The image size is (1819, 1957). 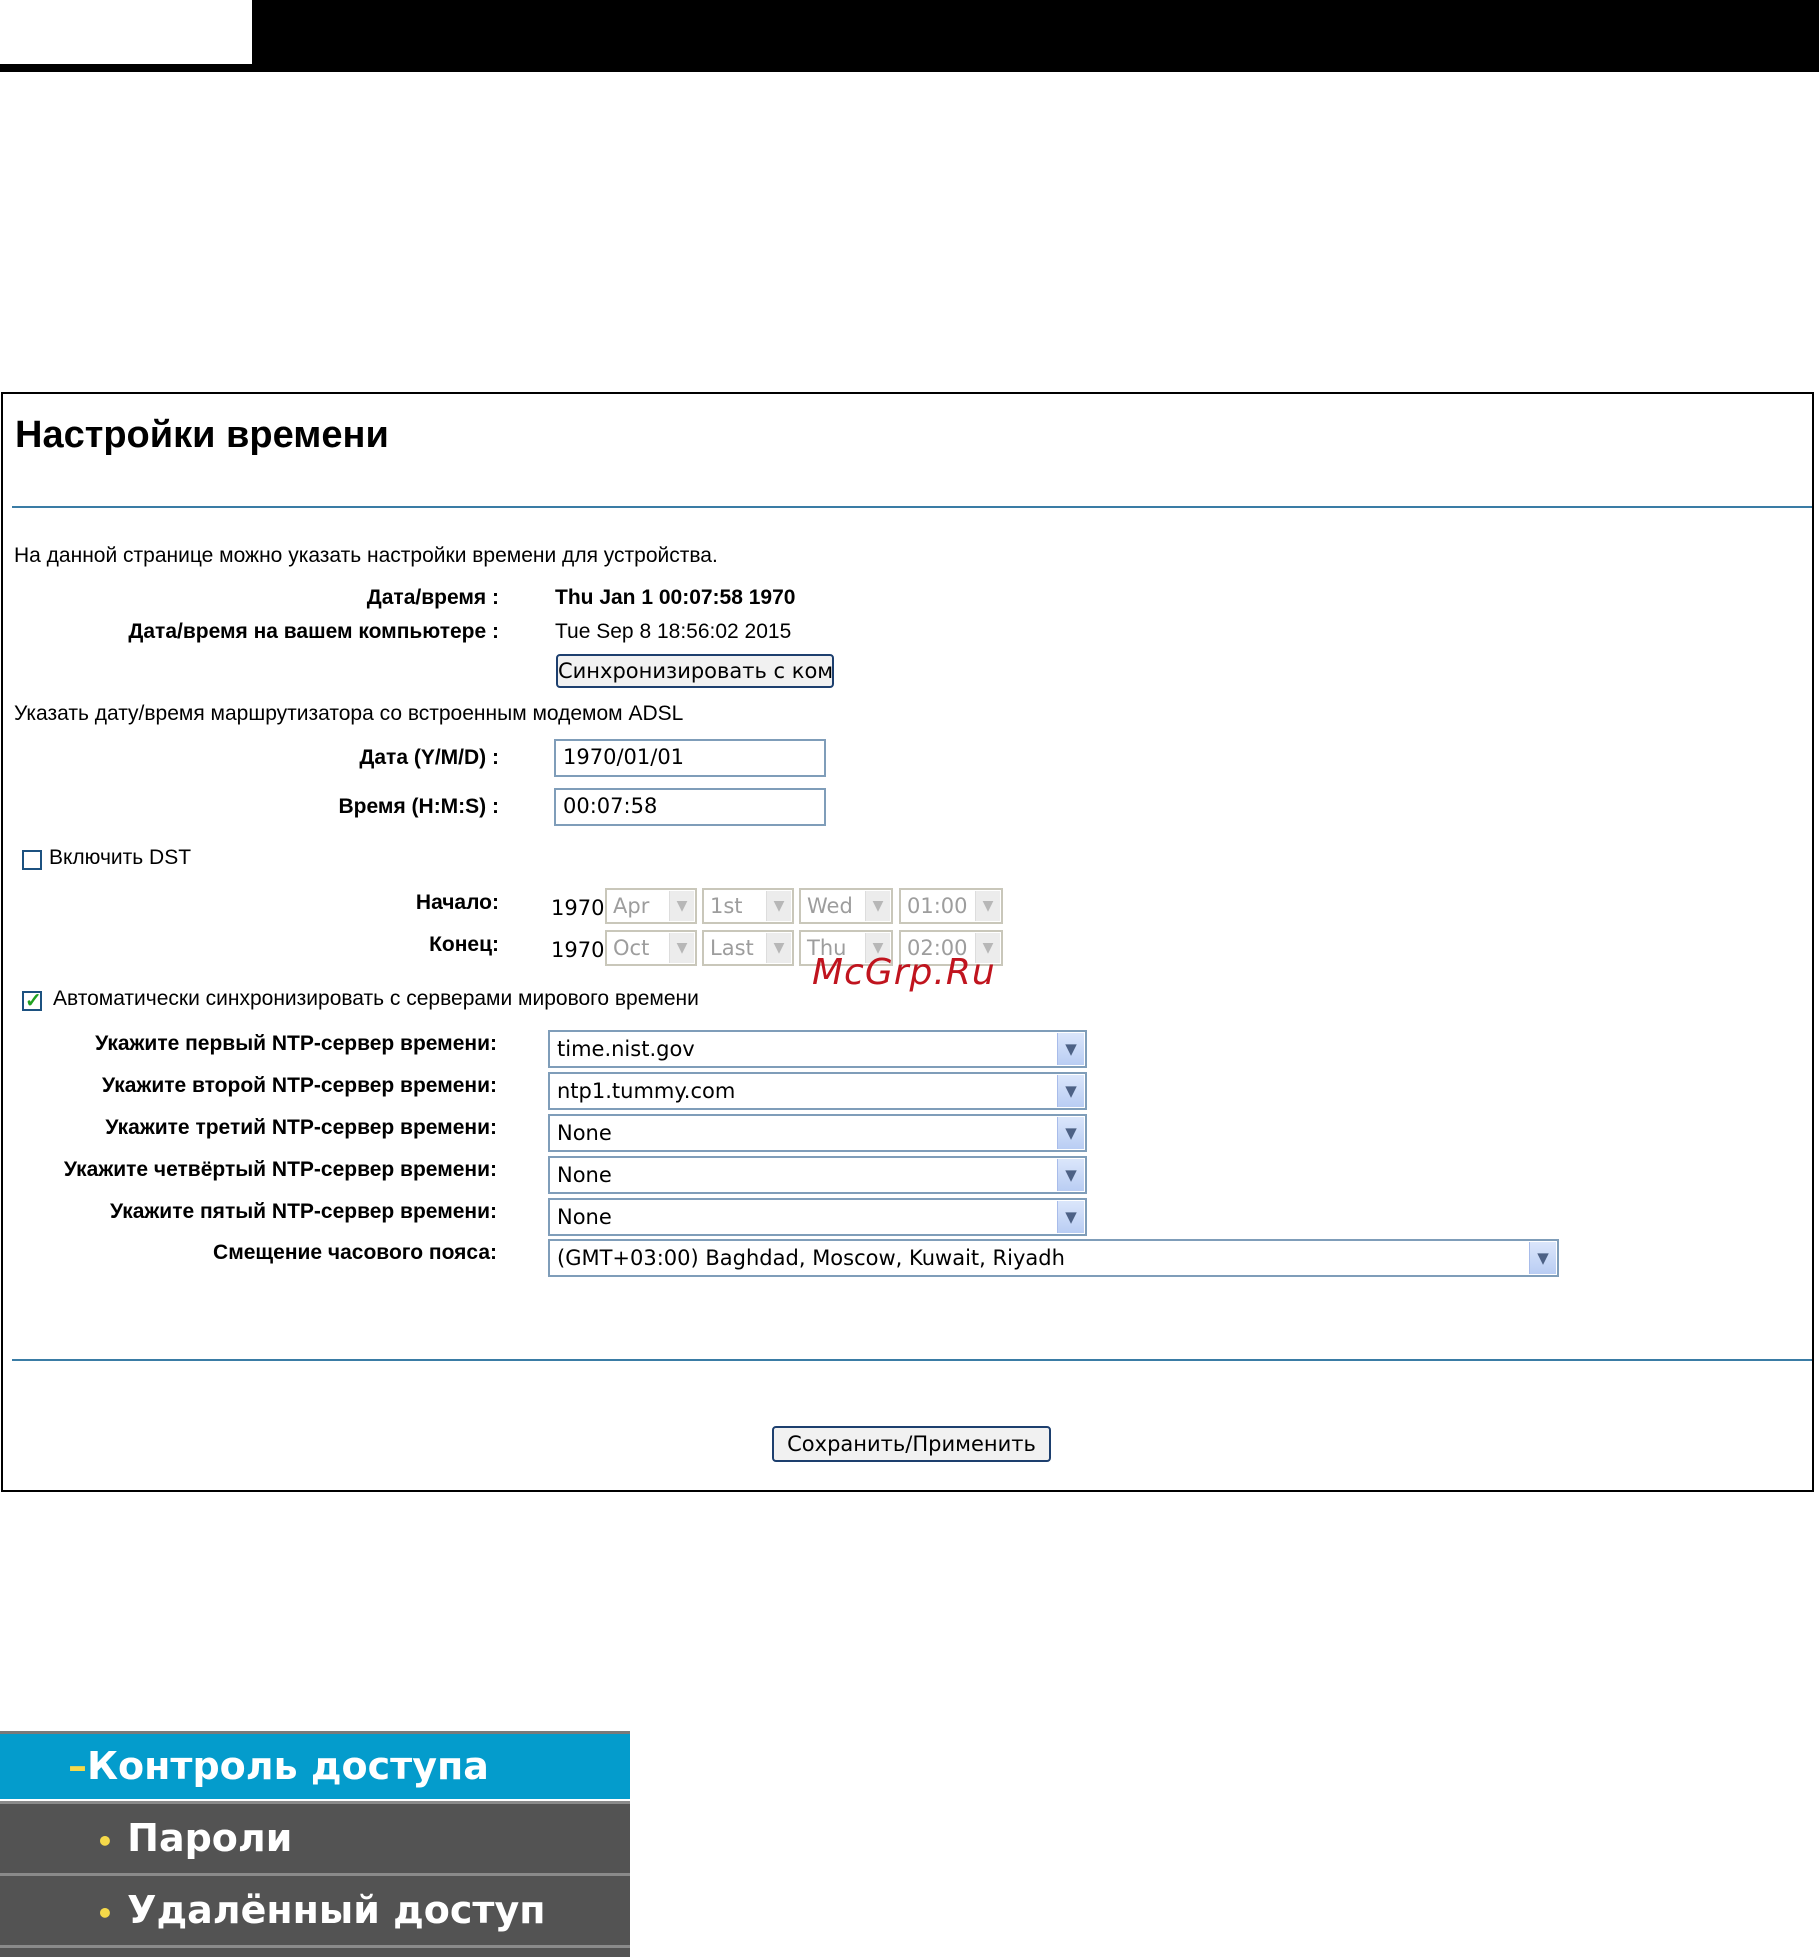 I want to click on dst-end-week-select: Last ▼, so click(x=748, y=948).